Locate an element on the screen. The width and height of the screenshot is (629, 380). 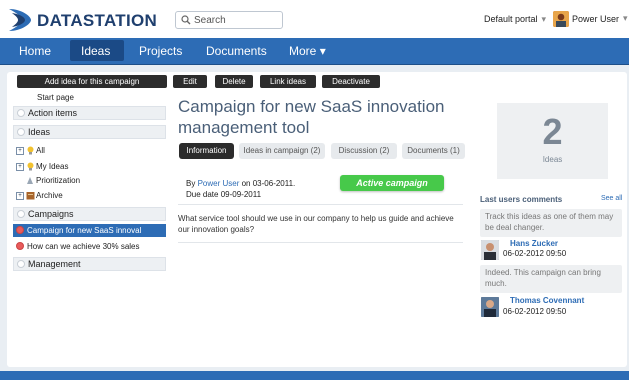
sidebar-item-label: All is located at coordinates (40, 150).